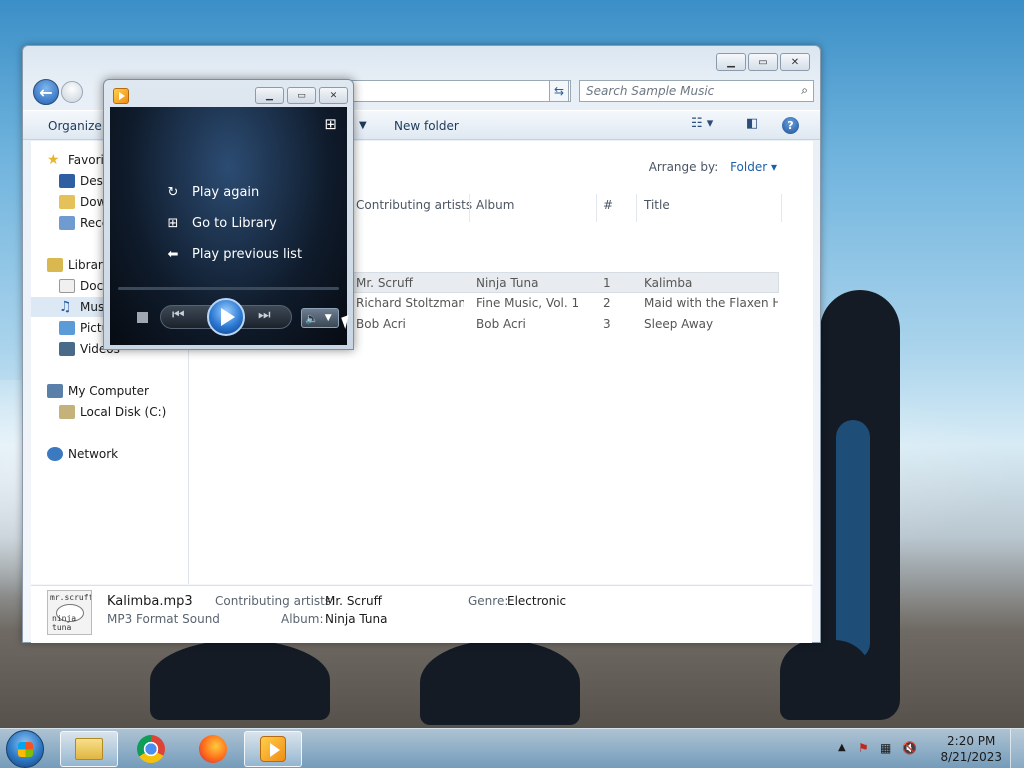 This screenshot has width=1024, height=768. Describe the element at coordinates (488, 601) in the screenshot. I see `details-genre-label: Genre:` at that location.